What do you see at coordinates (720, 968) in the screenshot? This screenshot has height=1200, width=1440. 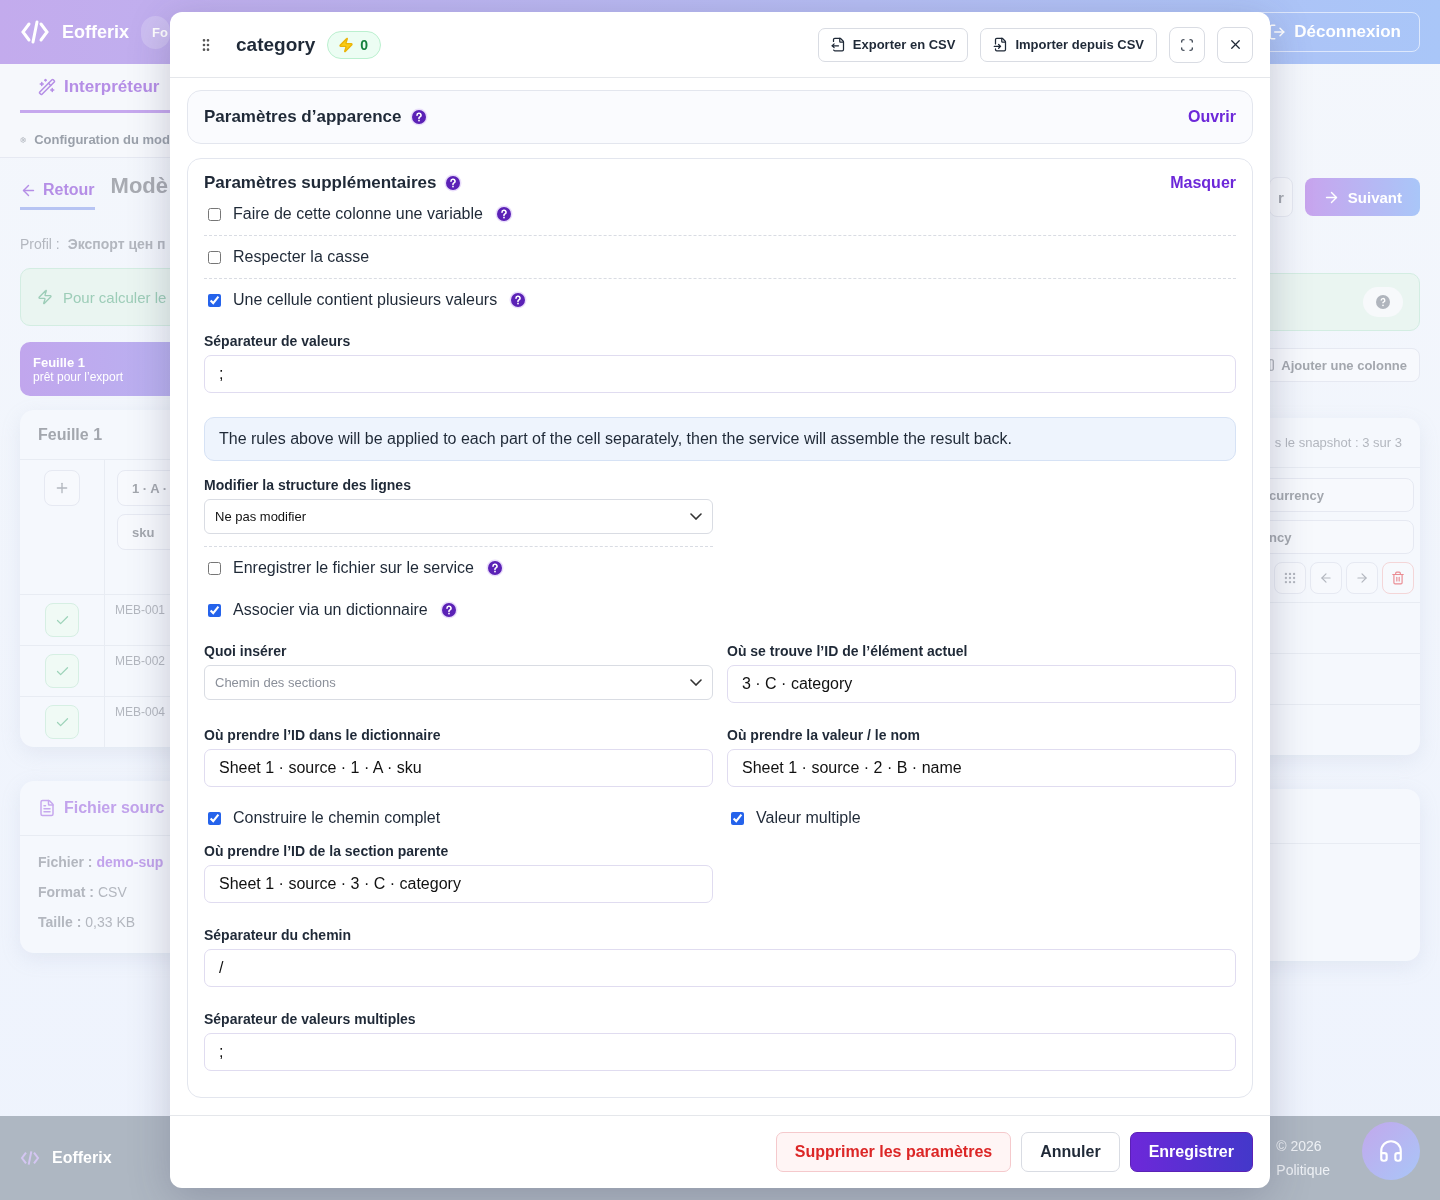 I see `input-field: /` at bounding box center [720, 968].